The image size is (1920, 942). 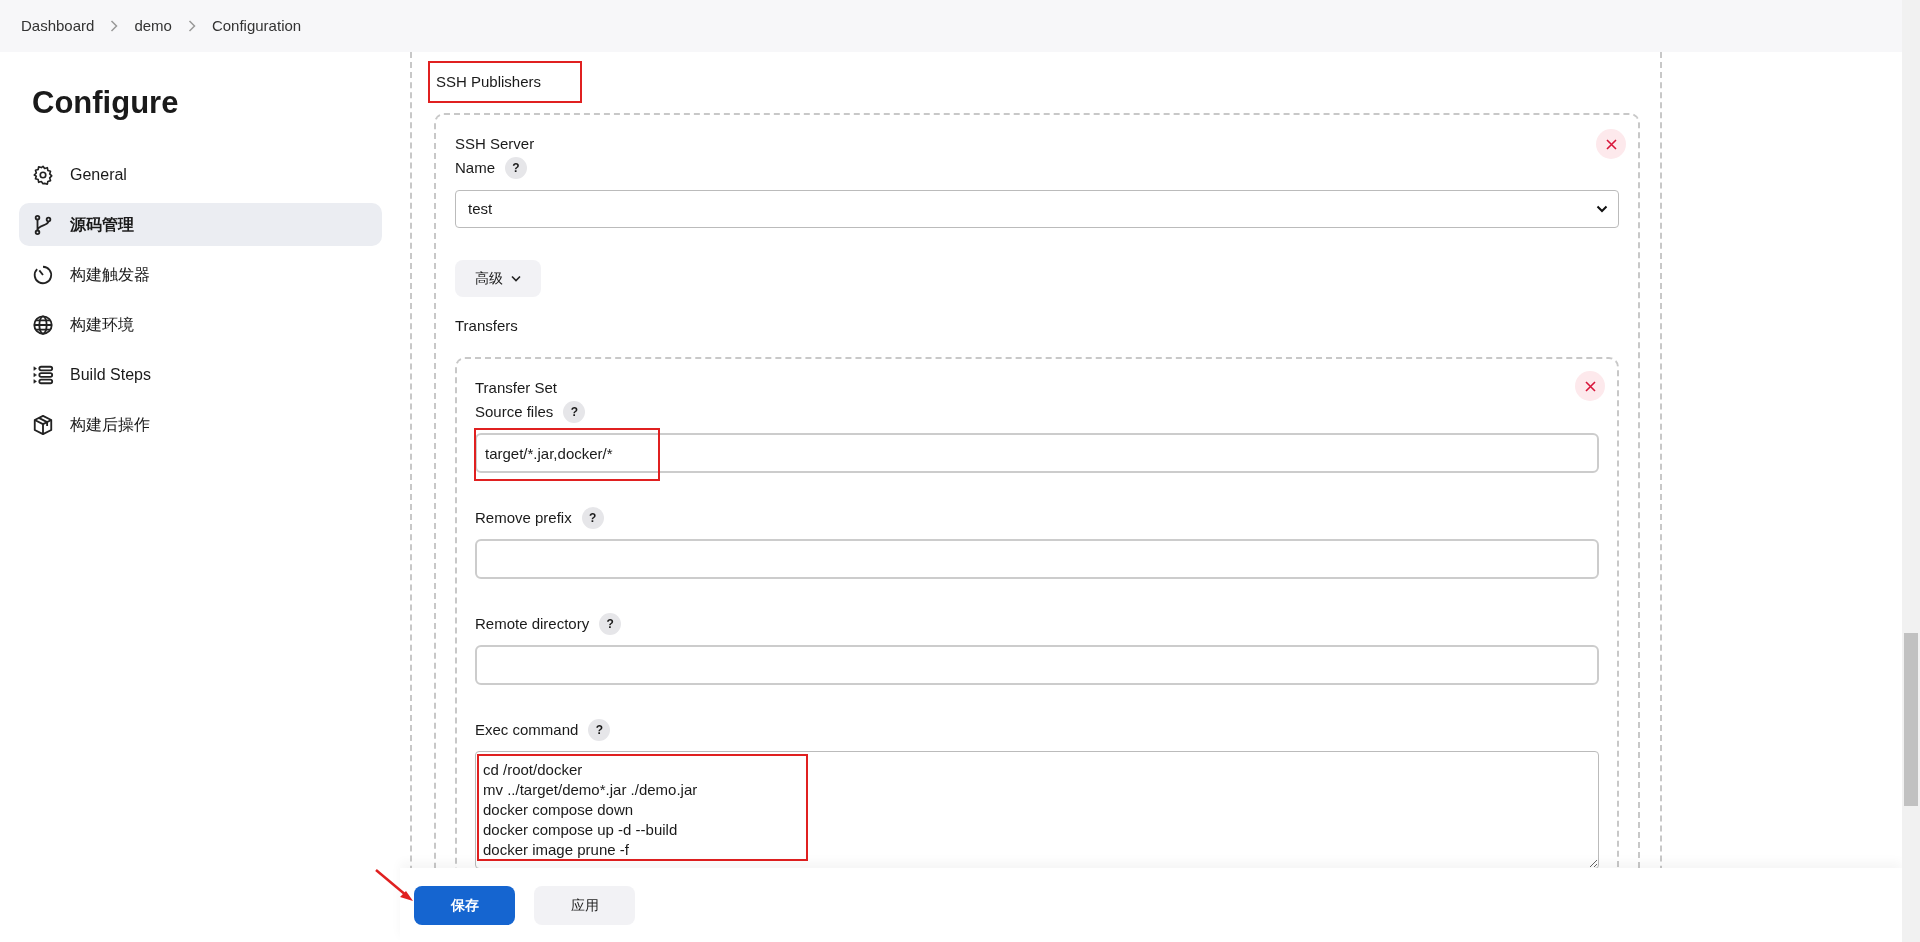 What do you see at coordinates (475, 167) in the screenshot?
I see `field-label: Name` at bounding box center [475, 167].